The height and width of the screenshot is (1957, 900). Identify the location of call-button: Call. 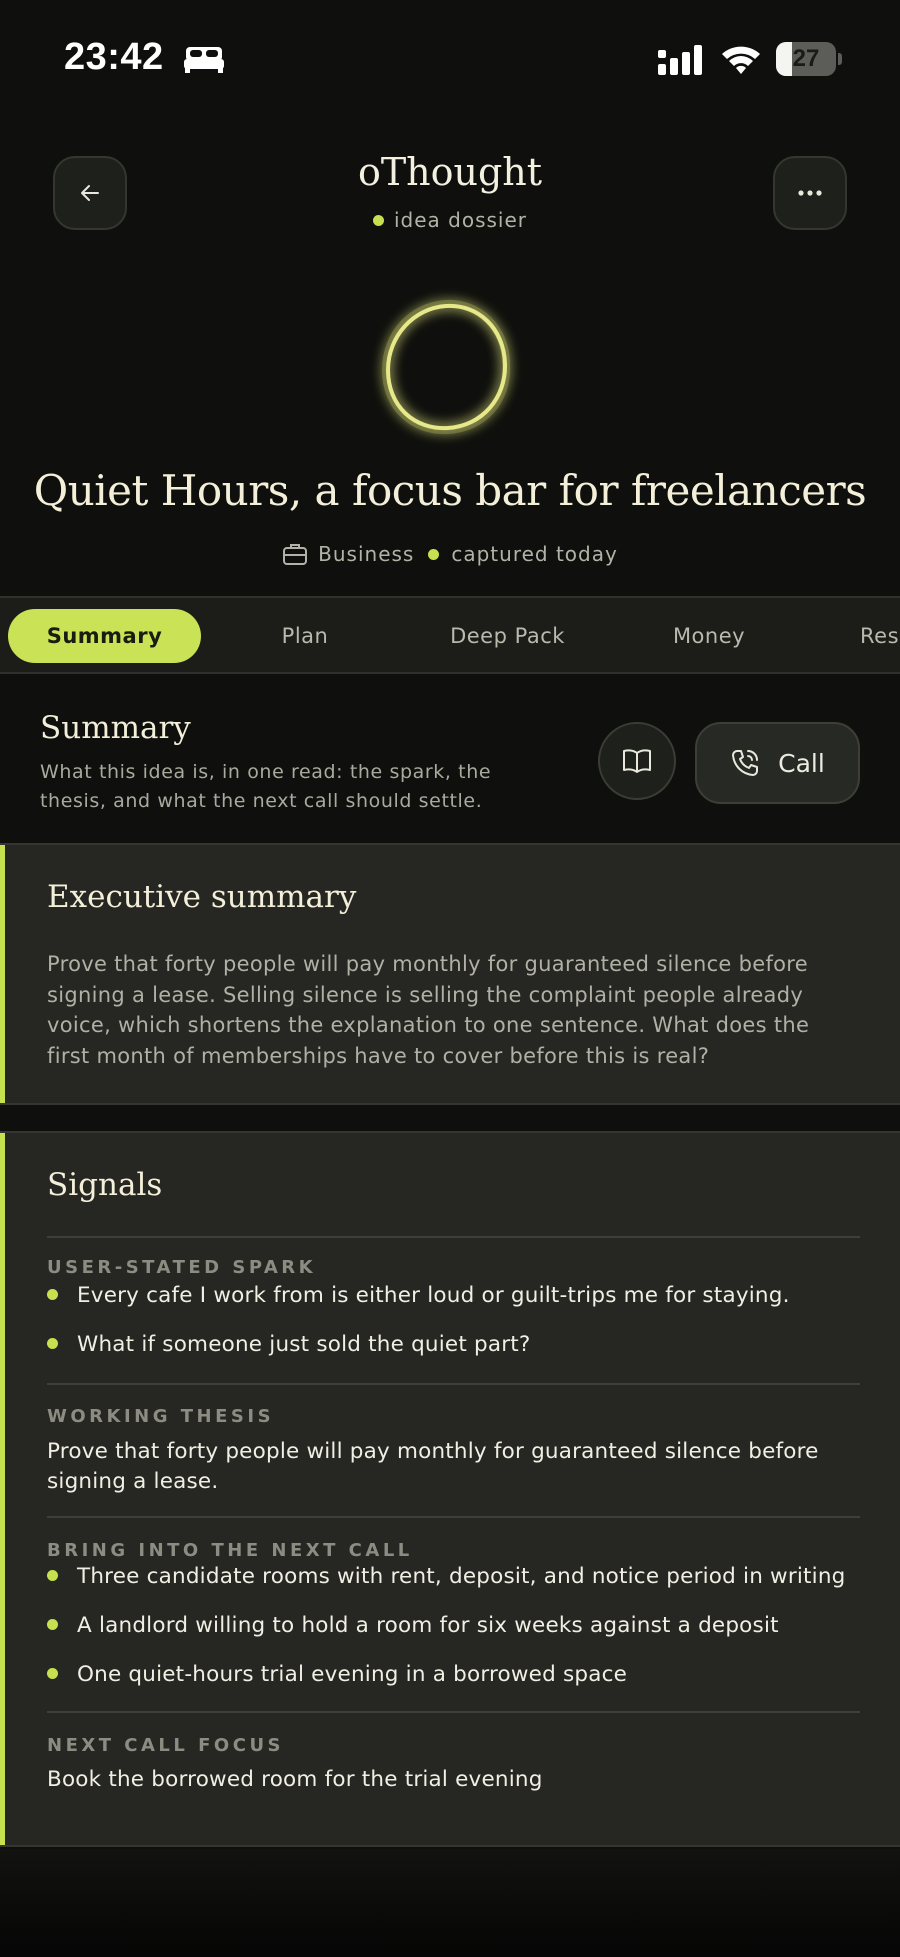
(777, 763).